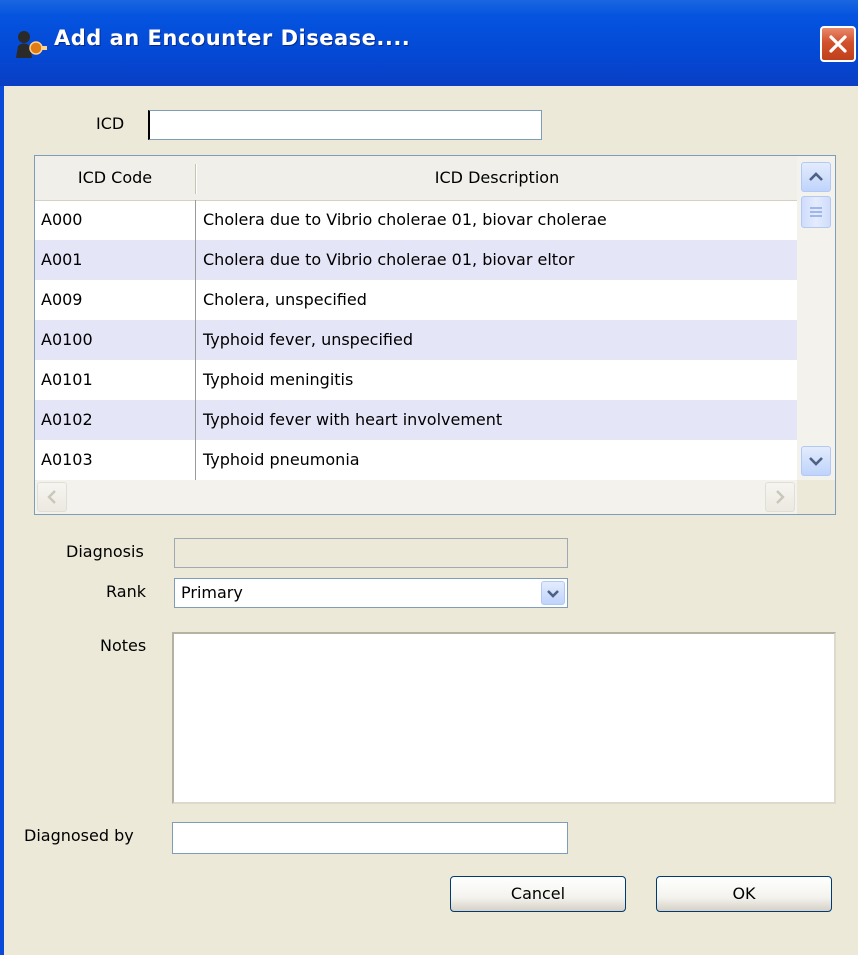  Describe the element at coordinates (67, 339) in the screenshot. I see `icd-code-cell: A0100` at that location.